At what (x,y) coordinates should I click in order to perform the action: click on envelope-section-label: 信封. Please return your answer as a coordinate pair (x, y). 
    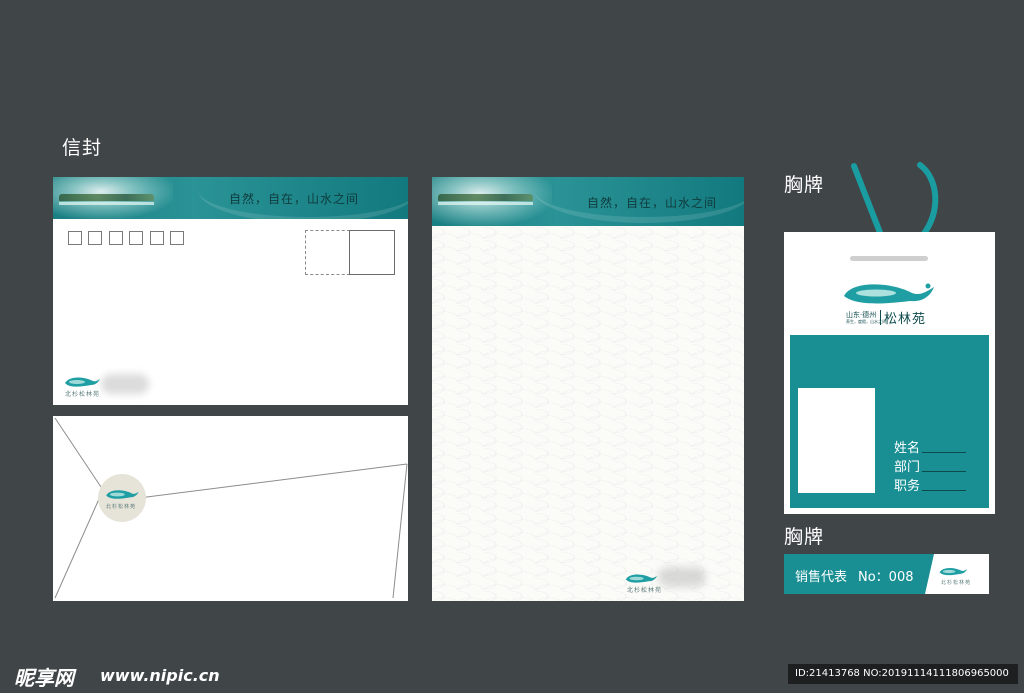
    Looking at the image, I should click on (82, 148).